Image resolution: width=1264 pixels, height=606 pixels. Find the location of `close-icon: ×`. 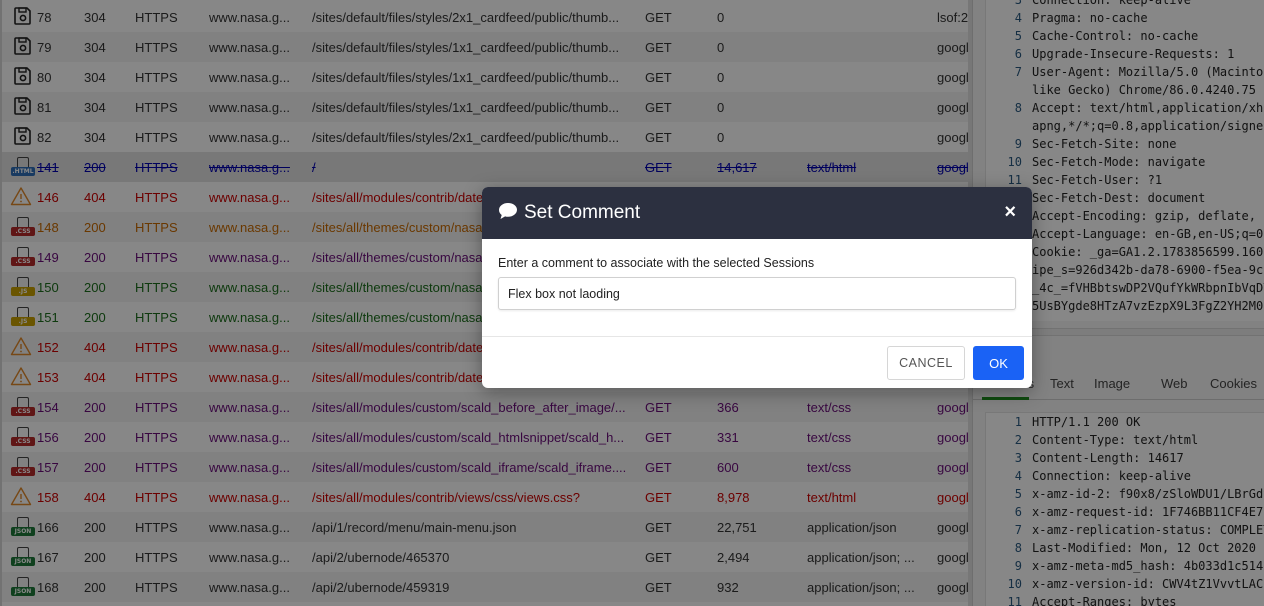

close-icon: × is located at coordinates (1010, 212).